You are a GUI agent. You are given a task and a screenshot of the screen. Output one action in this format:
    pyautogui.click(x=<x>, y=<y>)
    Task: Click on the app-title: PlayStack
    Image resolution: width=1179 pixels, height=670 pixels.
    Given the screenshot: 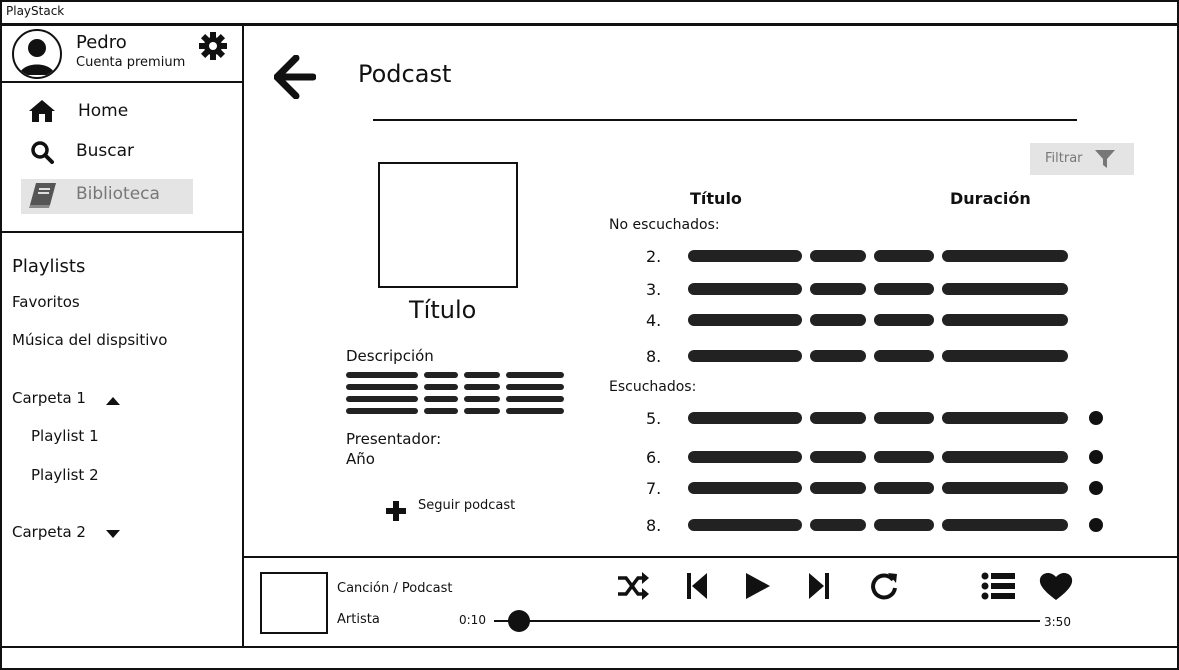 What is the action you would take?
    pyautogui.click(x=35, y=11)
    